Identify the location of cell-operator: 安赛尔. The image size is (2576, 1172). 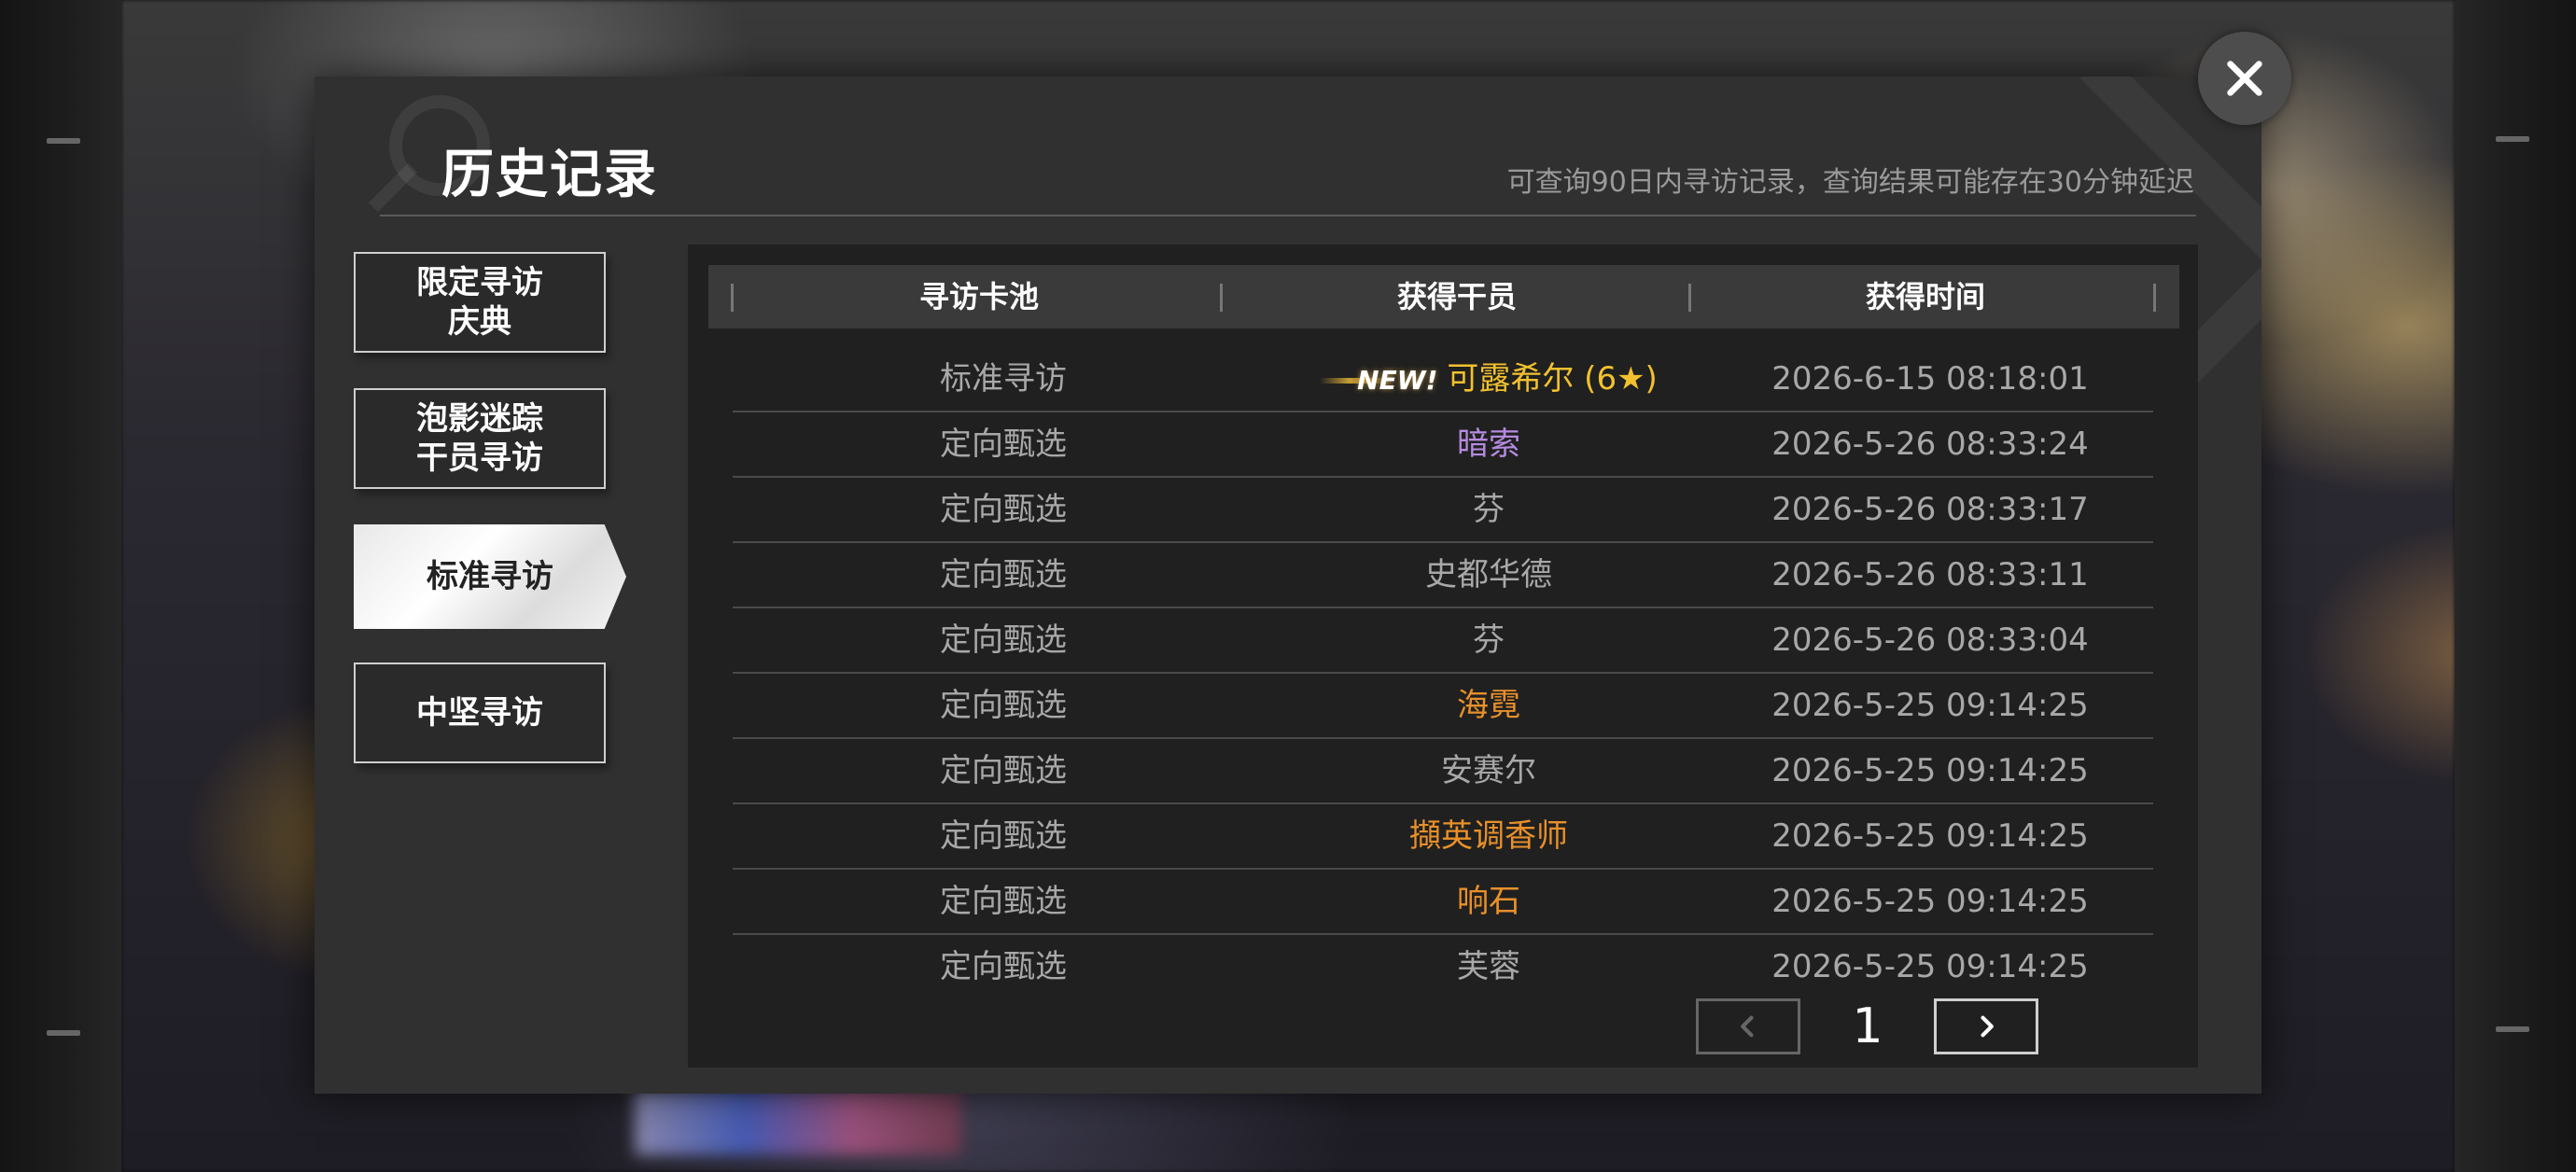
(1489, 770).